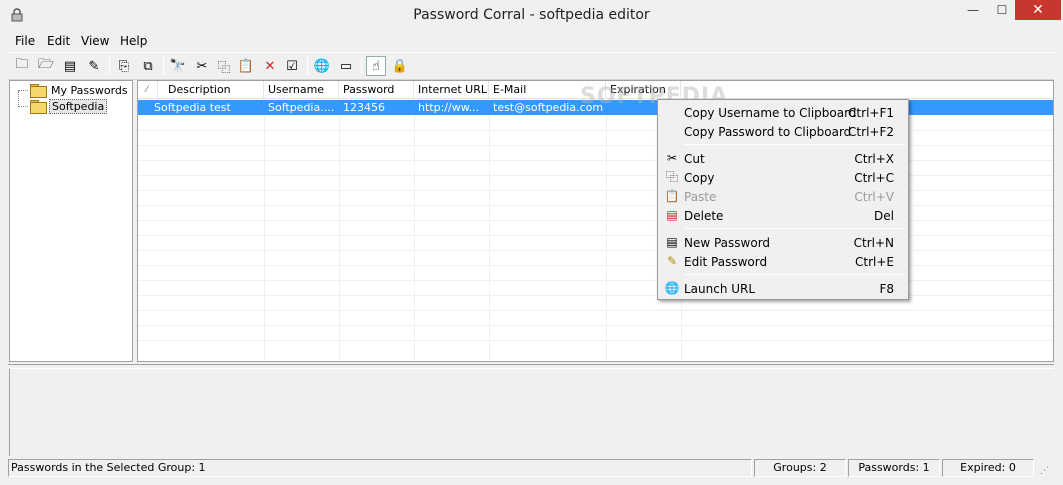  I want to click on title-bar: Password Corral - softpedia editor — ☐ ✕, so click(531, 15).